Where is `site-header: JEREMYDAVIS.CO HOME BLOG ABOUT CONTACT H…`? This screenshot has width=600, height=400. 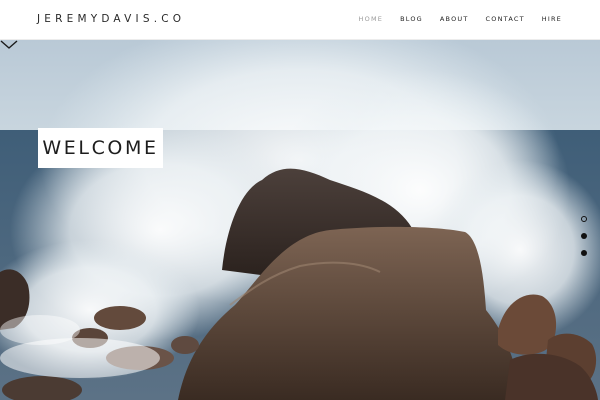
site-header: JEREMYDAVIS.CO HOME BLOG ABOUT CONTACT H… is located at coordinates (300, 20).